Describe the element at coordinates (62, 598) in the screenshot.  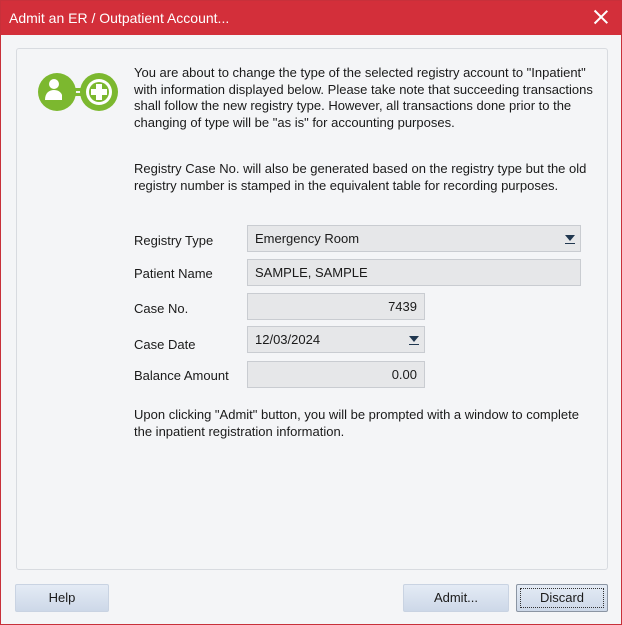
I see `help-button: Help` at that location.